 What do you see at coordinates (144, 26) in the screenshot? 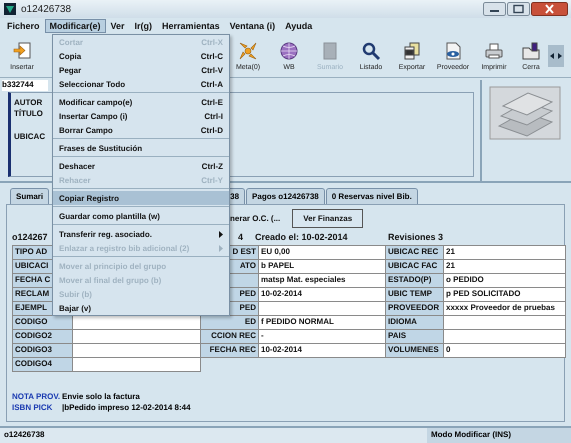
I see `menu-item: Ir(g)` at bounding box center [144, 26].